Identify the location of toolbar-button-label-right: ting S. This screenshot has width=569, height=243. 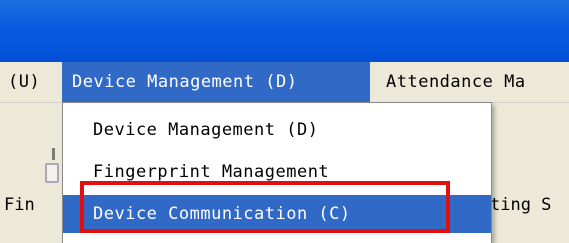
(520, 205).